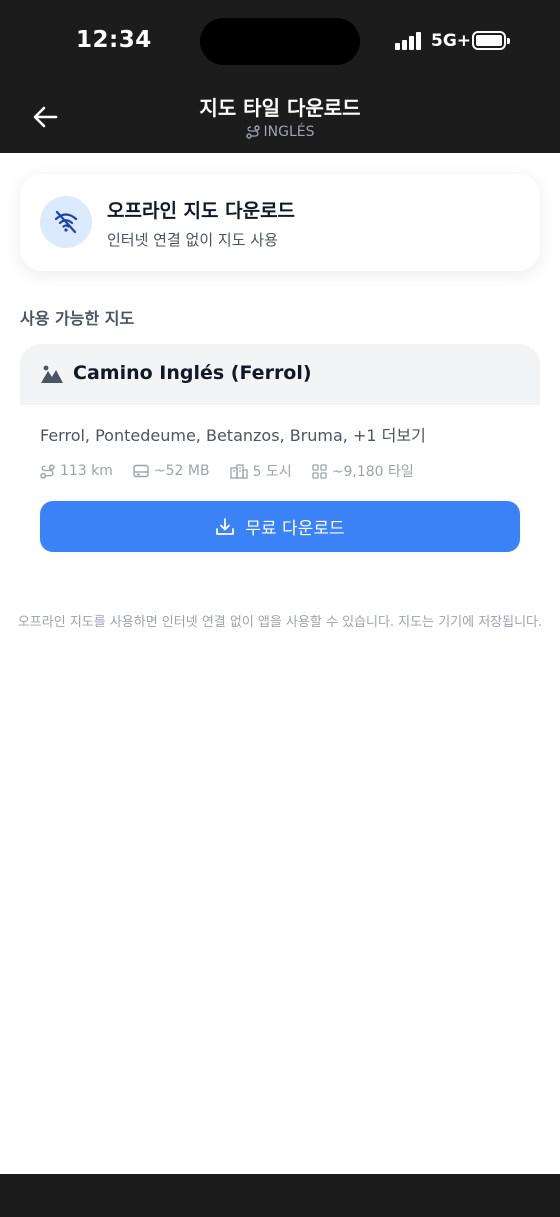 The image size is (560, 1217). What do you see at coordinates (272, 472) in the screenshot?
I see `cities-value: 5 도시` at bounding box center [272, 472].